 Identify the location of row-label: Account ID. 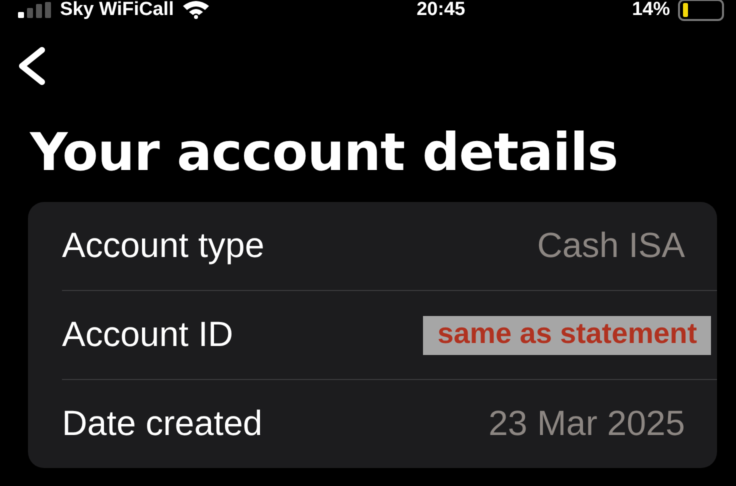
(148, 335).